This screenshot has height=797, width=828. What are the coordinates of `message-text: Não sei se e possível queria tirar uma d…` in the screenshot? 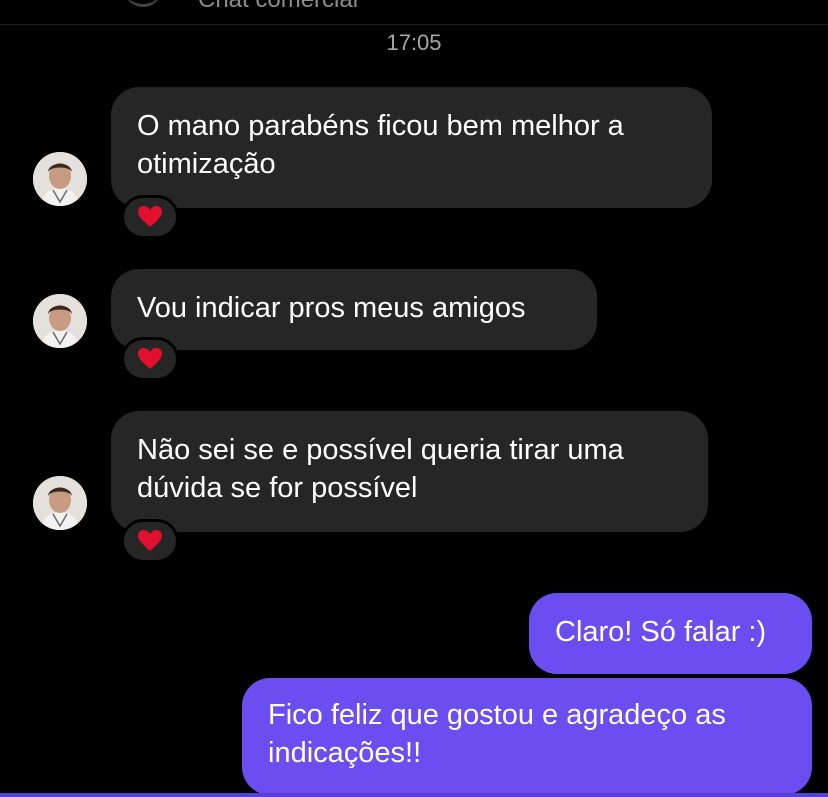 It's located at (380, 469).